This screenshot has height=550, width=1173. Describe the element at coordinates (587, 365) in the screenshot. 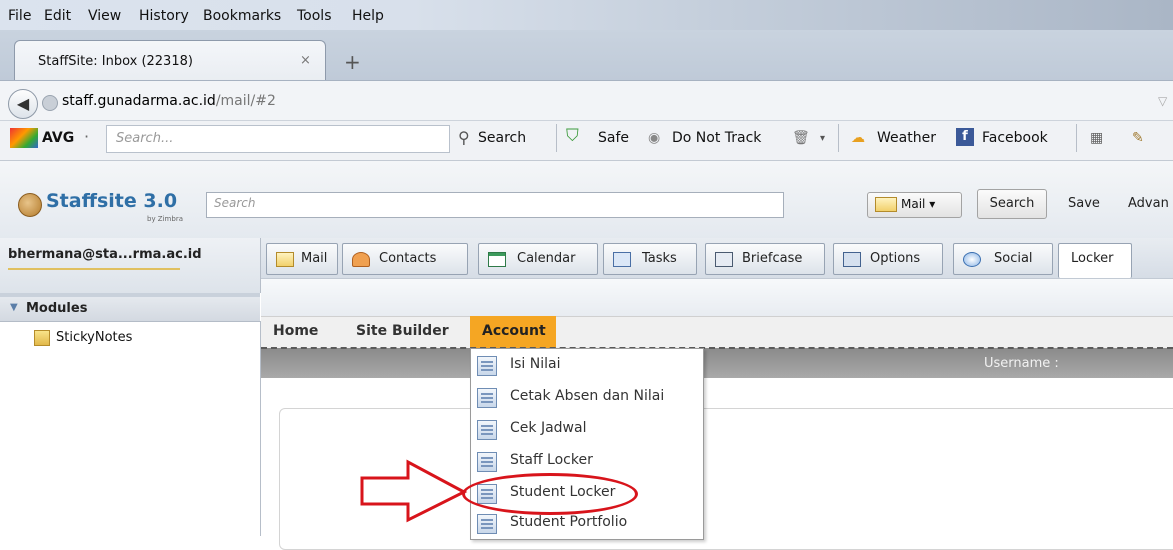

I see `menu-item-isi-nilai: Isi Nilai` at that location.